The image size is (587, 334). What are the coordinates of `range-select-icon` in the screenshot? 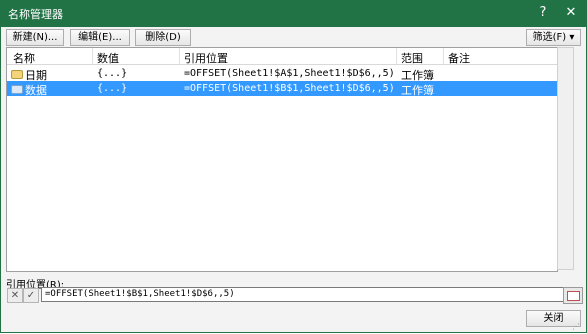 It's located at (573, 296).